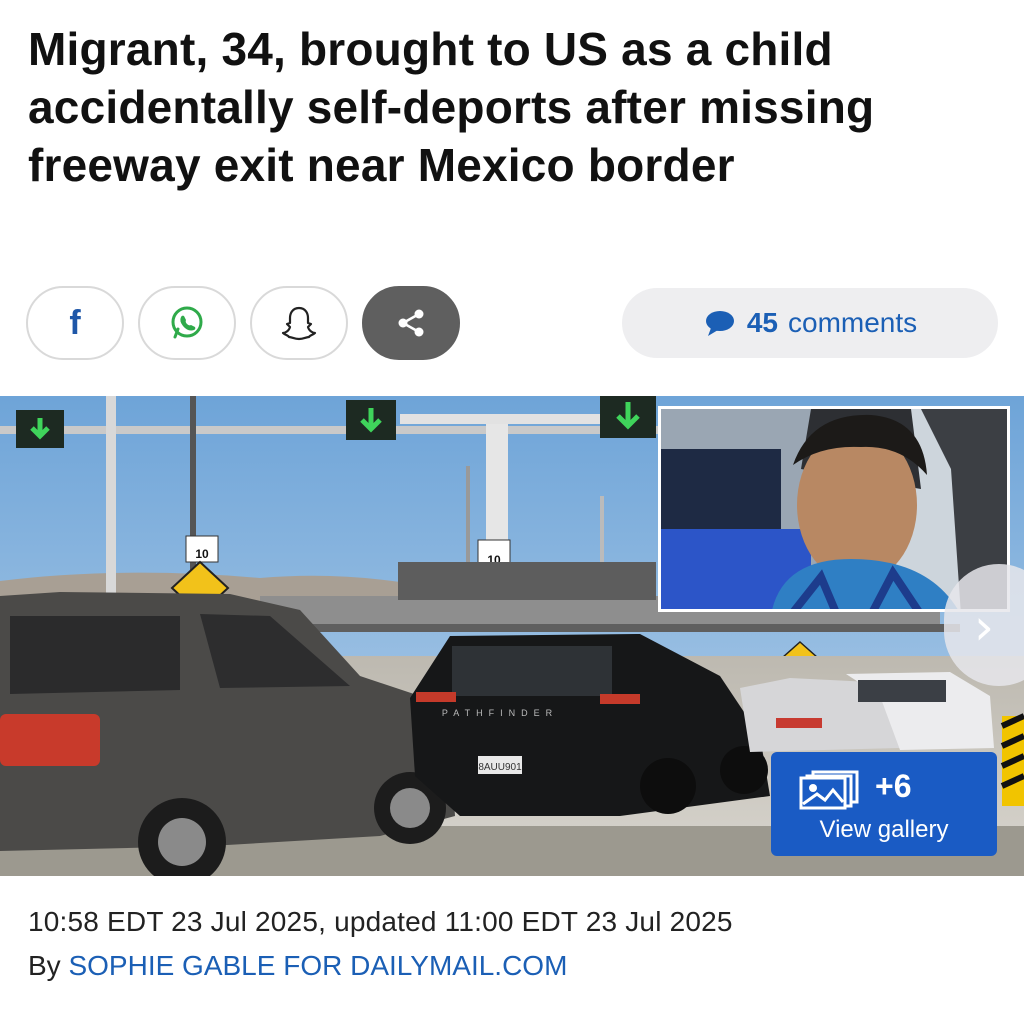  Describe the element at coordinates (317, 965) in the screenshot. I see `author-link: SOPHIE GABLE FOR DAILYMAIL.COM` at that location.